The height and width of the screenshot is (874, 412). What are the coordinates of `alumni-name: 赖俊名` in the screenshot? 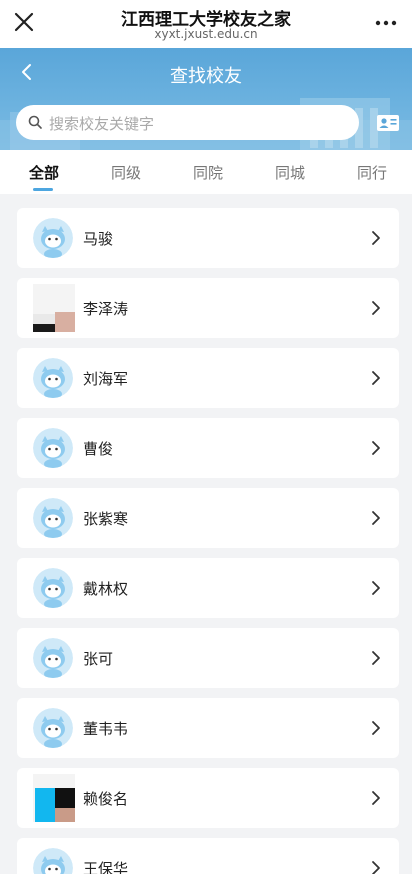 It's located at (106, 799).